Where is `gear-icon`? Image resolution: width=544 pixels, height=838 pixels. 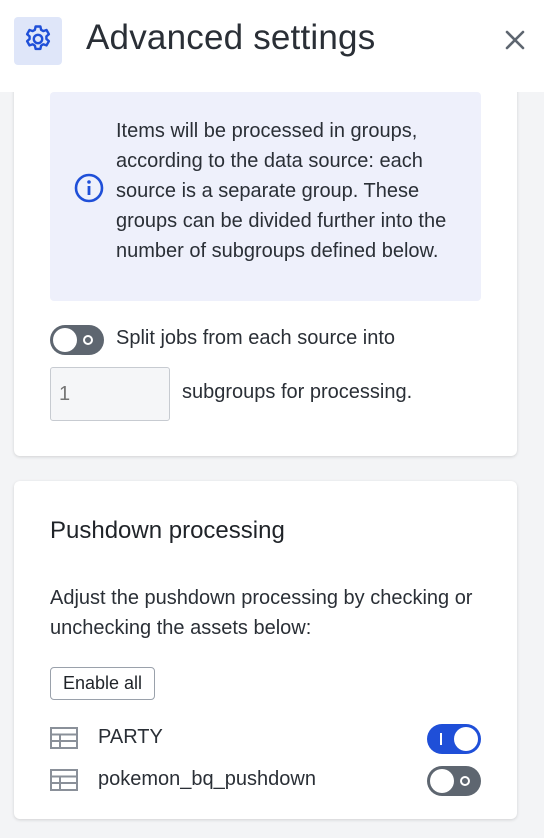 gear-icon is located at coordinates (38, 41).